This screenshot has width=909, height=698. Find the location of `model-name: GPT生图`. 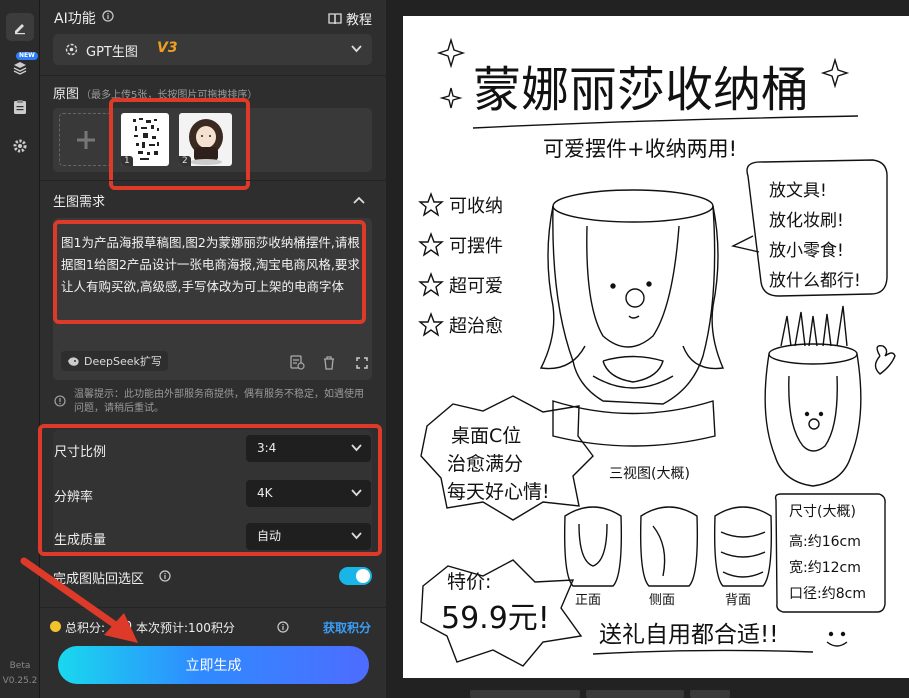

model-name: GPT生图 is located at coordinates (112, 52).